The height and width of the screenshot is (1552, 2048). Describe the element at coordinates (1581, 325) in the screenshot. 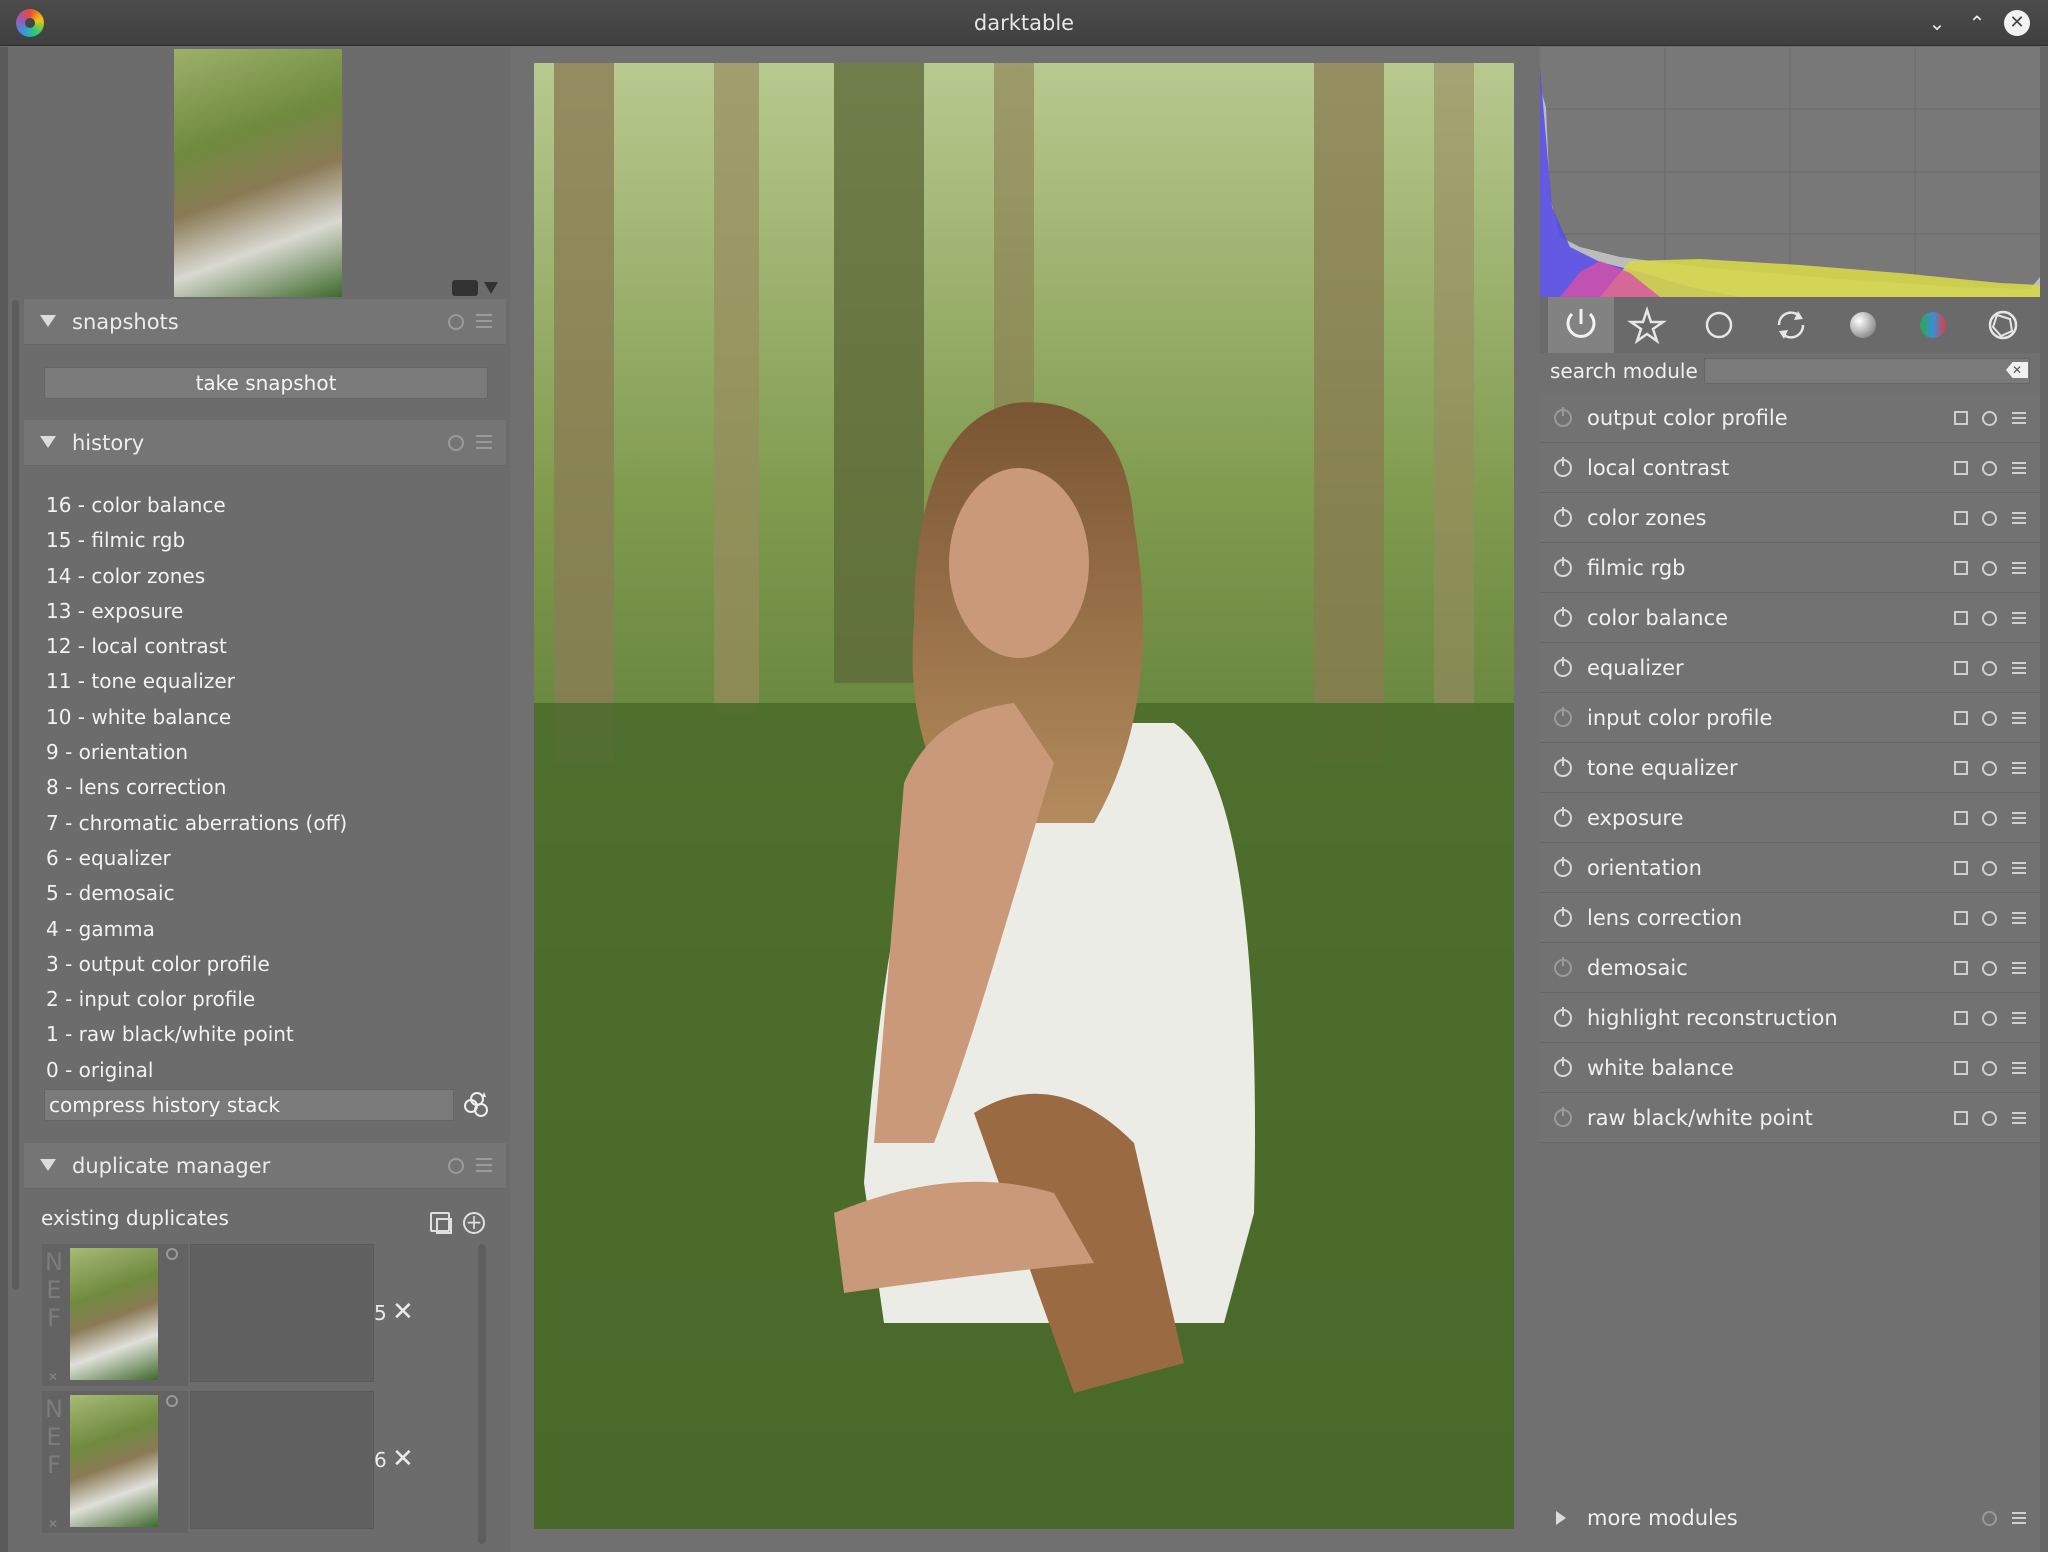

I see `tab-active-modules` at that location.